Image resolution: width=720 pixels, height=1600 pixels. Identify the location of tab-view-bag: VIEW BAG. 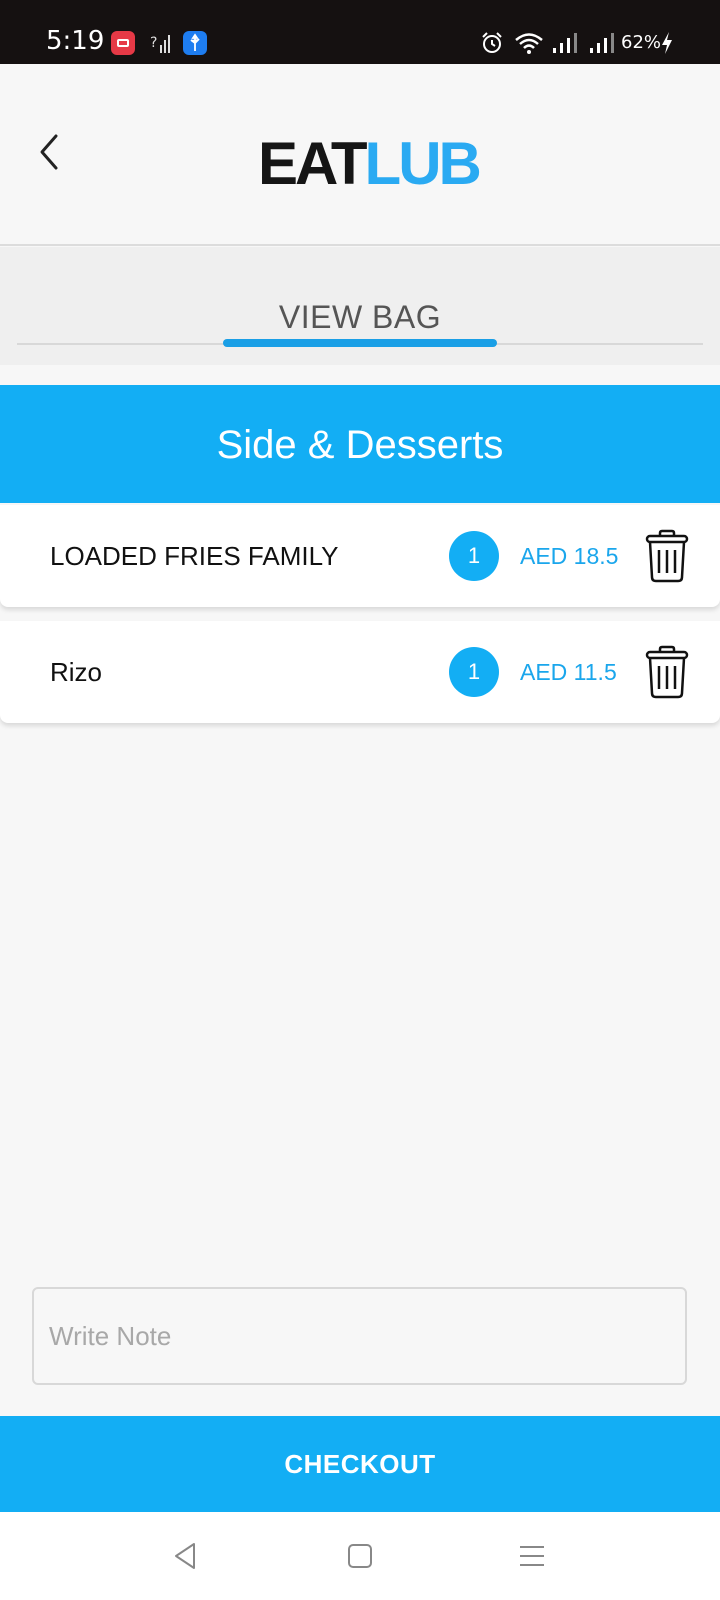
(360, 317).